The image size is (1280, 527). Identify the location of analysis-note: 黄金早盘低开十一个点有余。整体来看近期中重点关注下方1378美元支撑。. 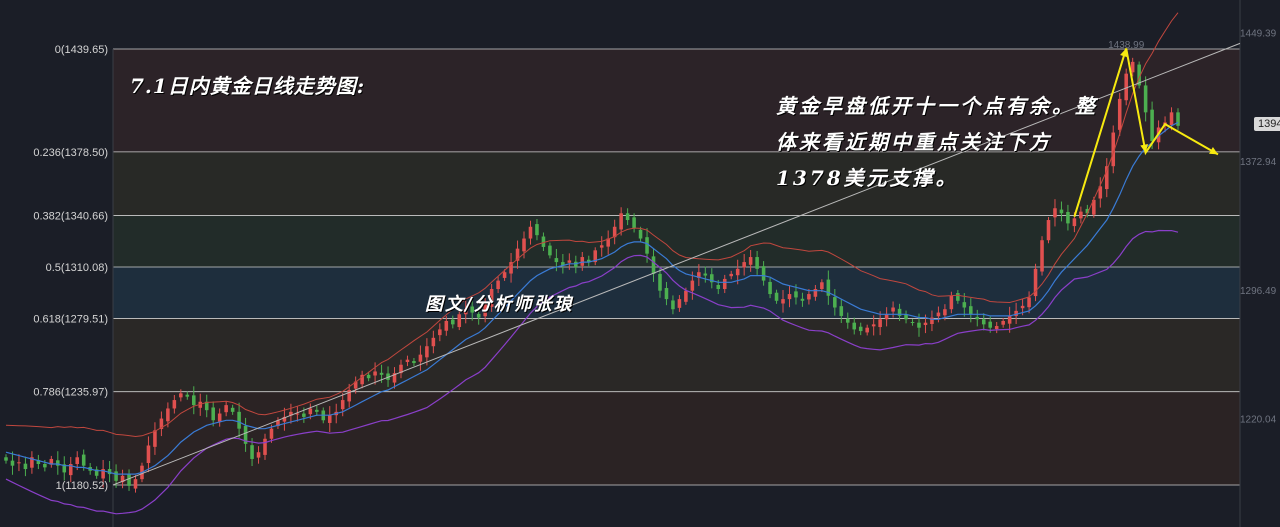
(937, 142).